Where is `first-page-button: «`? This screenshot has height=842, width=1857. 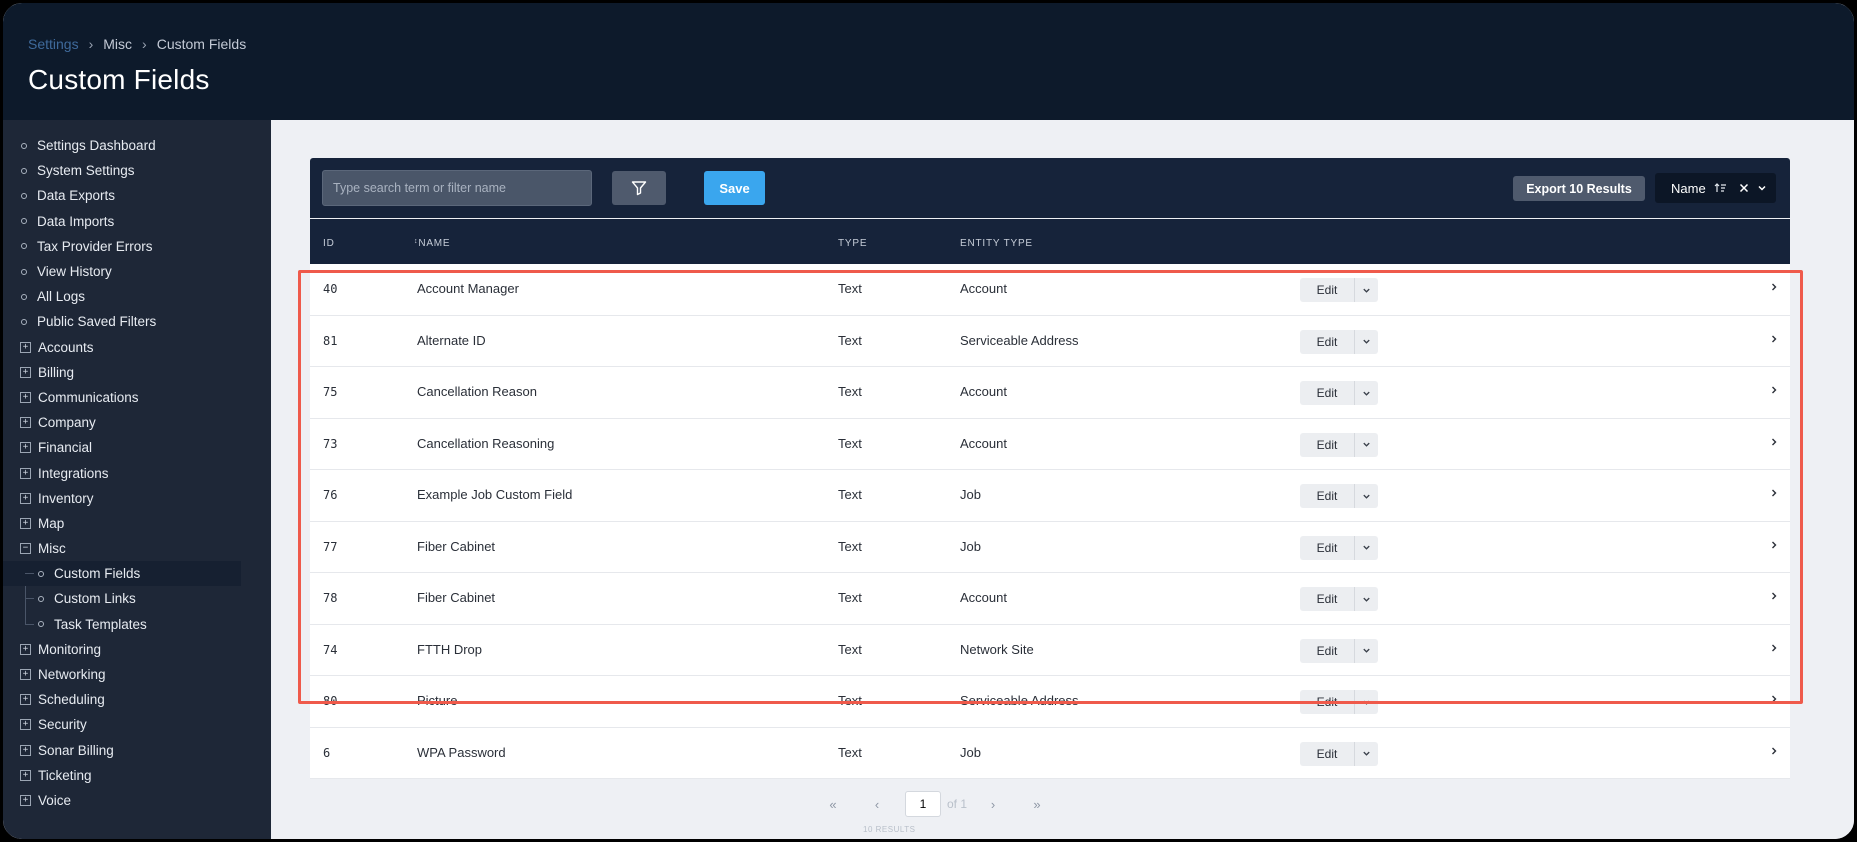 first-page-button: « is located at coordinates (833, 804).